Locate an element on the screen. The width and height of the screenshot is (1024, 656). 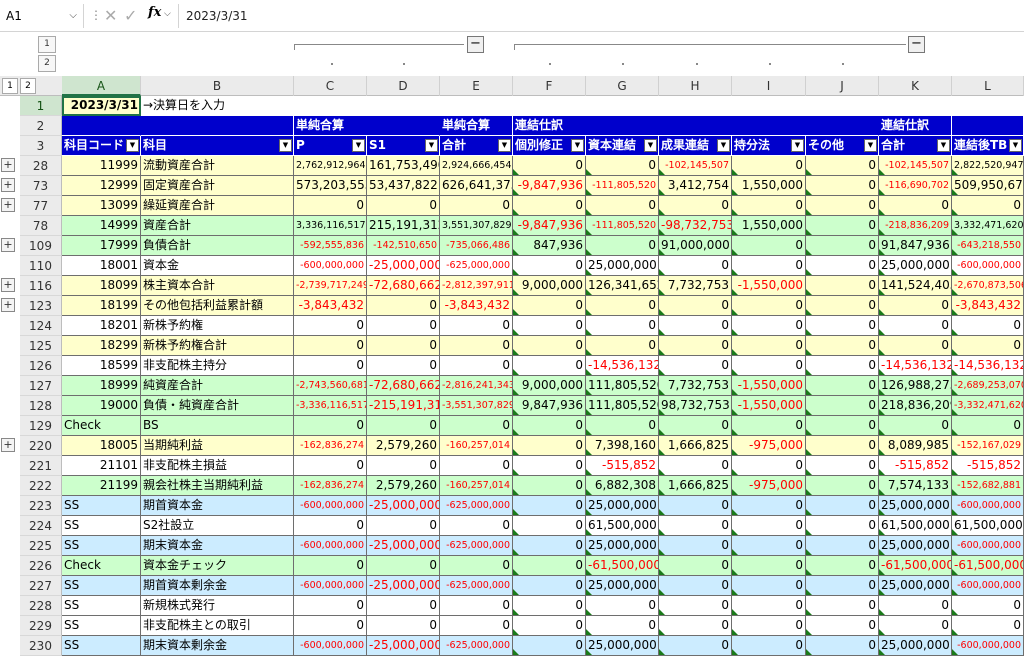
account-code-cell: 18199 is located at coordinates (101, 306).